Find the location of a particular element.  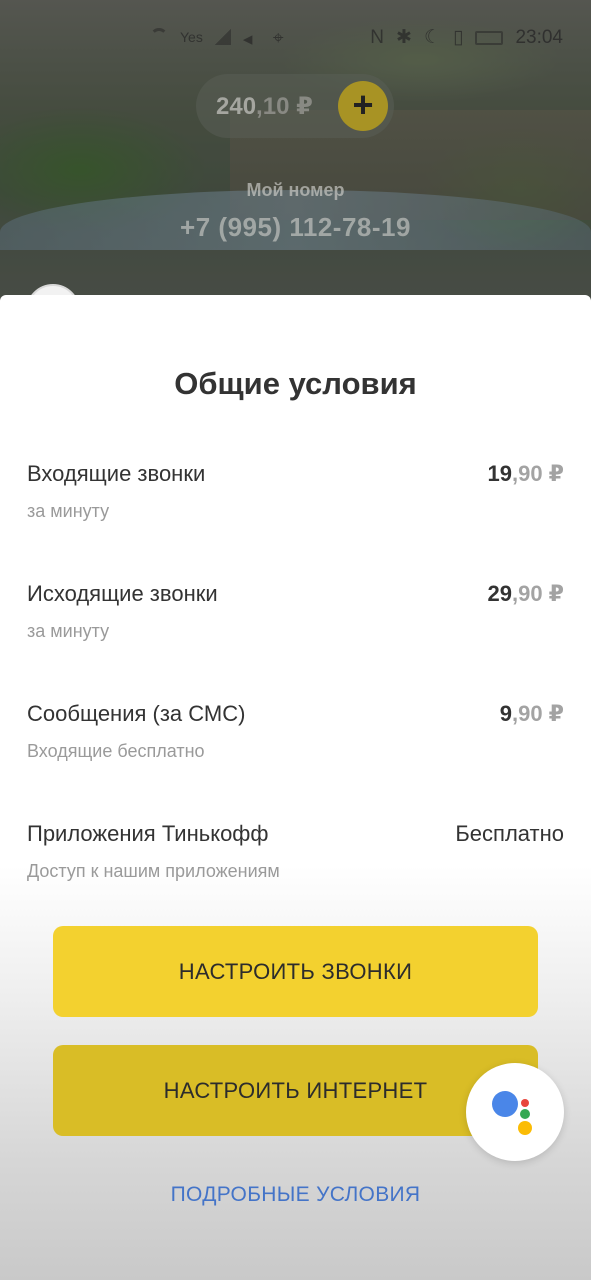

carrier-indicator: Yes is located at coordinates (191, 37).